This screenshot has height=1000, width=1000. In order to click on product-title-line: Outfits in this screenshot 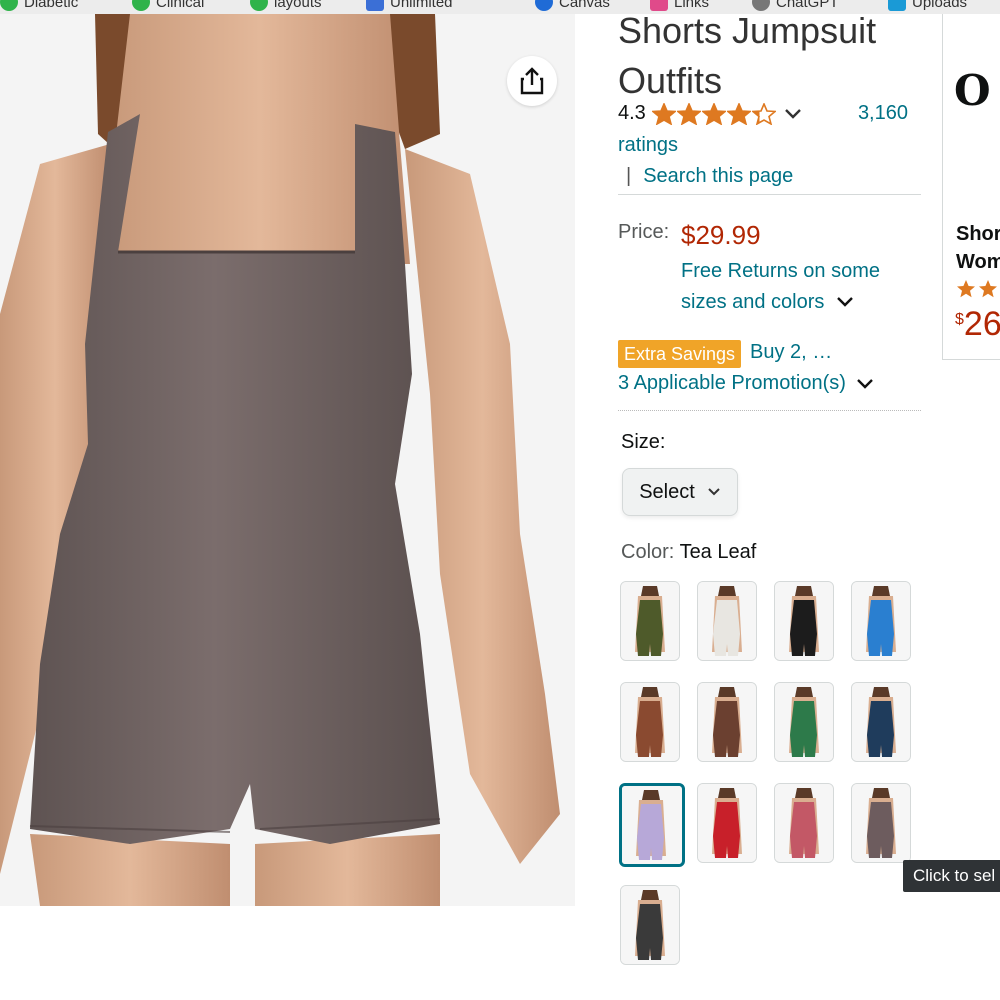, I will do `click(670, 80)`.